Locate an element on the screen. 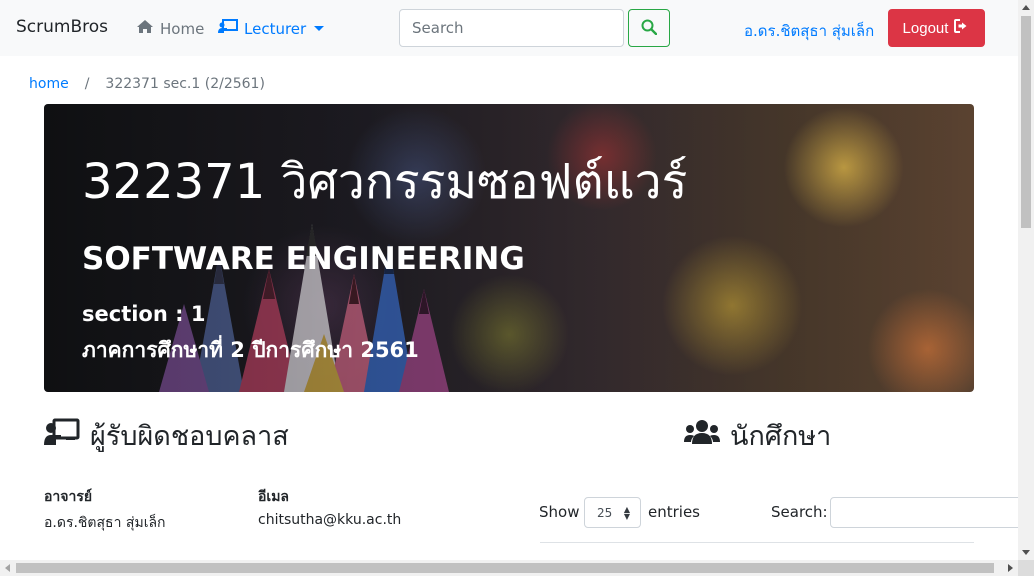 This screenshot has width=1034, height=576. students-heading: นักศึกษา is located at coordinates (757, 435).